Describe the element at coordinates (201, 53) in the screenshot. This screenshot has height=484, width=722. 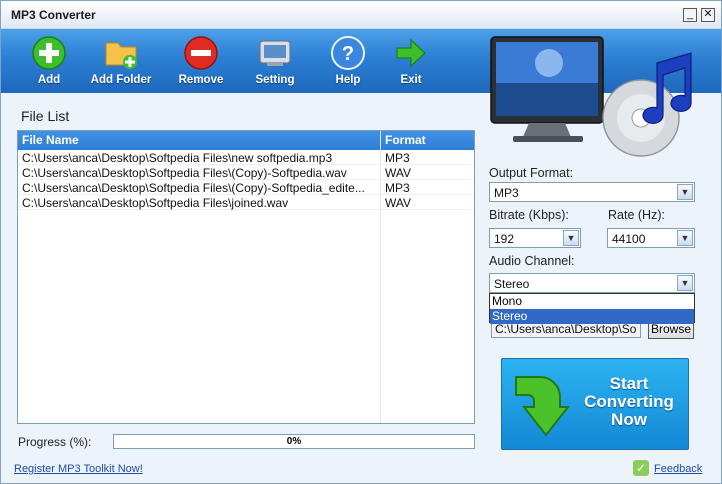
I see `remove-icon` at that location.